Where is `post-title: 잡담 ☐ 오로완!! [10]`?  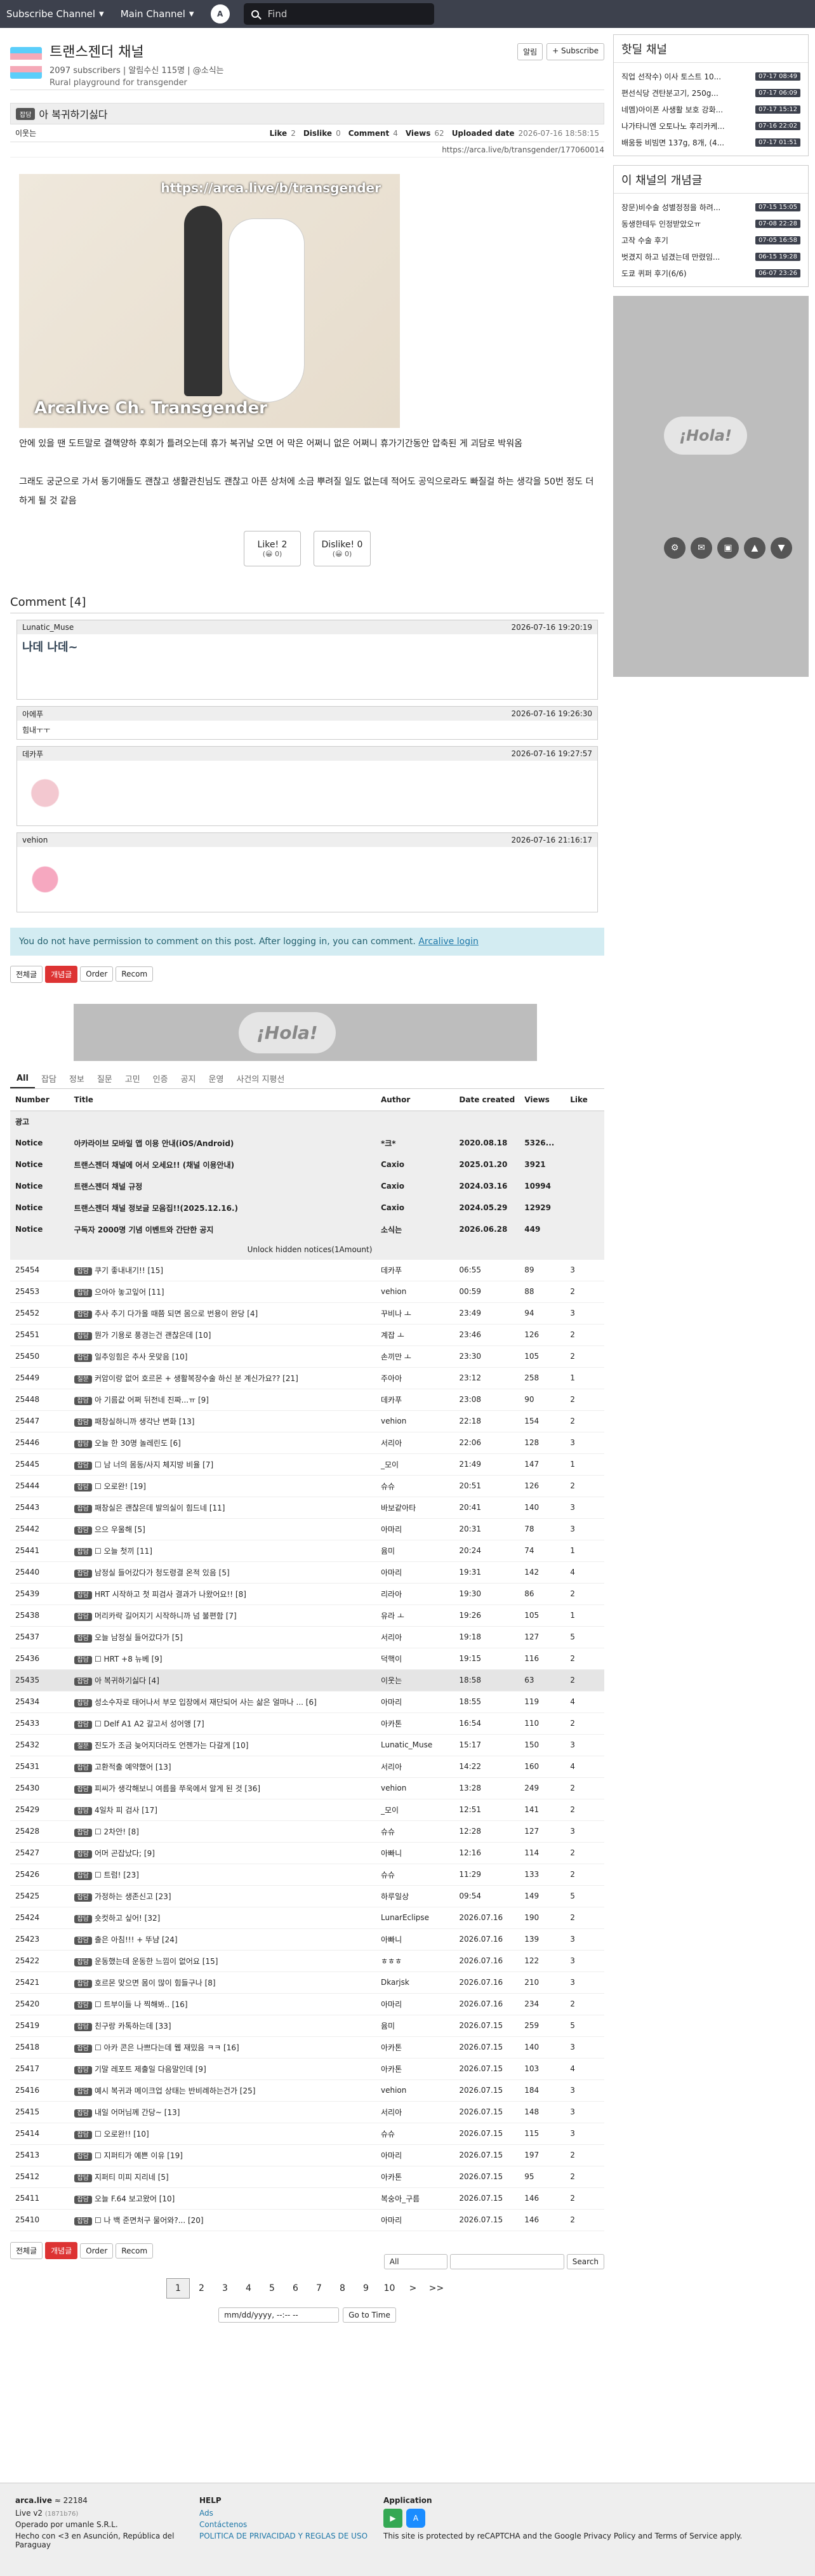
post-title: 잡담 ☐ 오로완!! [10] is located at coordinates (222, 2134).